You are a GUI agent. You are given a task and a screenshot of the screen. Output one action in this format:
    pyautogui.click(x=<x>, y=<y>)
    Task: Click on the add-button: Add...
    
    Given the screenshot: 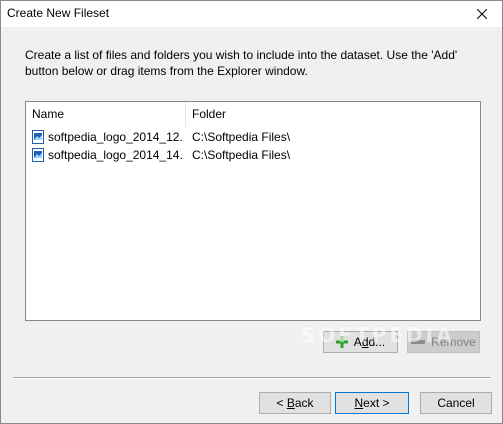 What is the action you would take?
    pyautogui.click(x=360, y=342)
    